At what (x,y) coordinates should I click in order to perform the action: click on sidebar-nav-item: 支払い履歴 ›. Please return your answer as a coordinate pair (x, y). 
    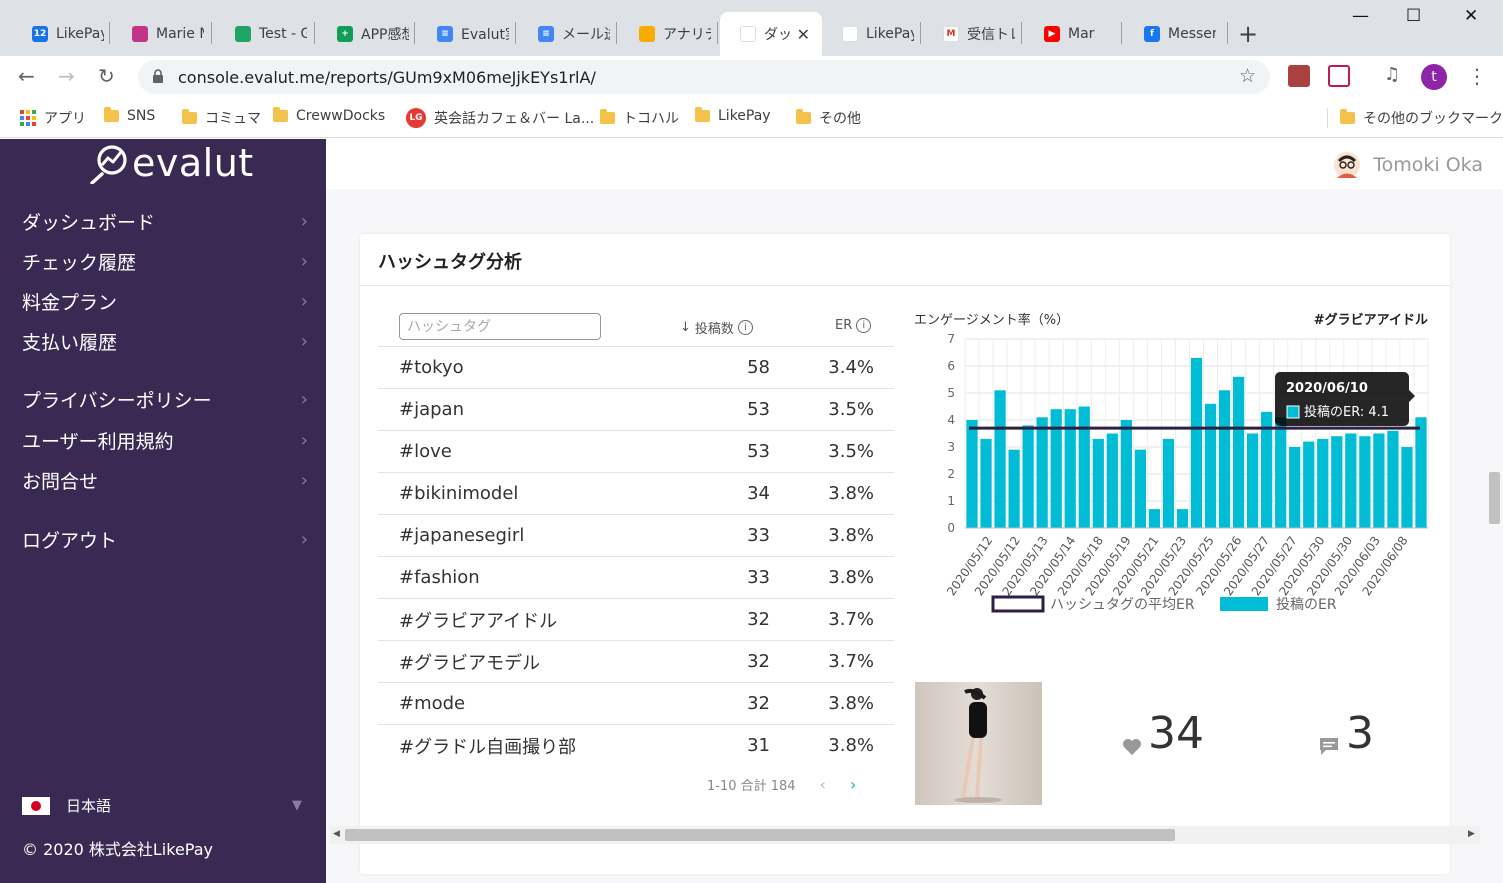
    Looking at the image, I should click on (165, 341).